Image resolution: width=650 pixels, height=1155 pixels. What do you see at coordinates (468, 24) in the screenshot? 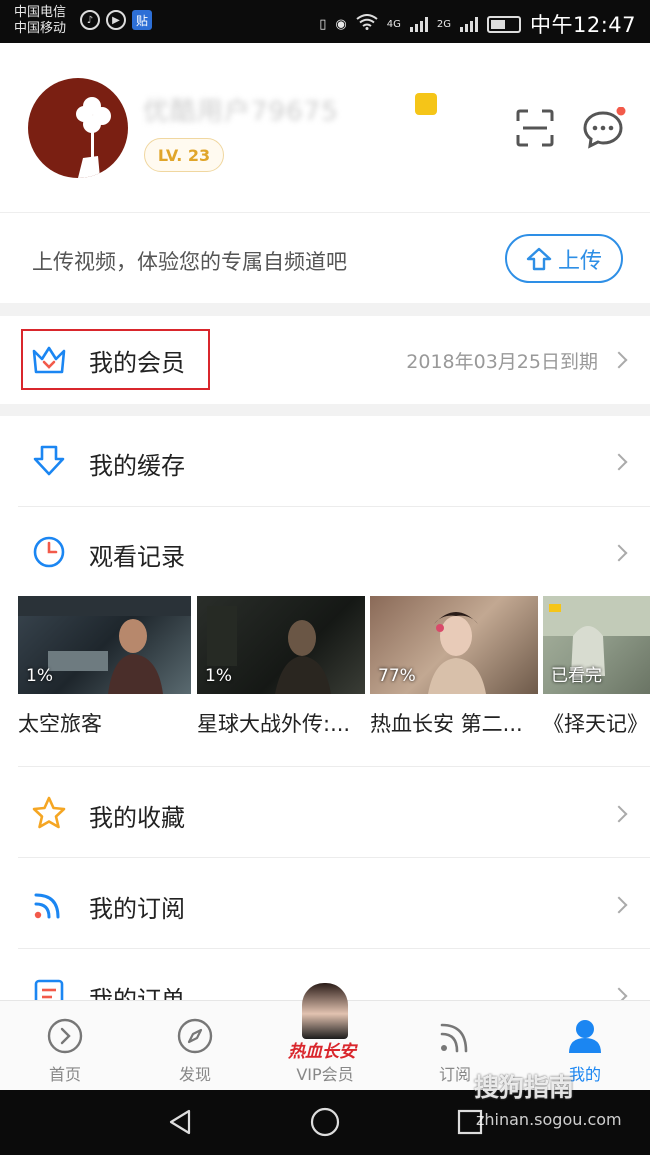
I see `signal-2-icon` at bounding box center [468, 24].